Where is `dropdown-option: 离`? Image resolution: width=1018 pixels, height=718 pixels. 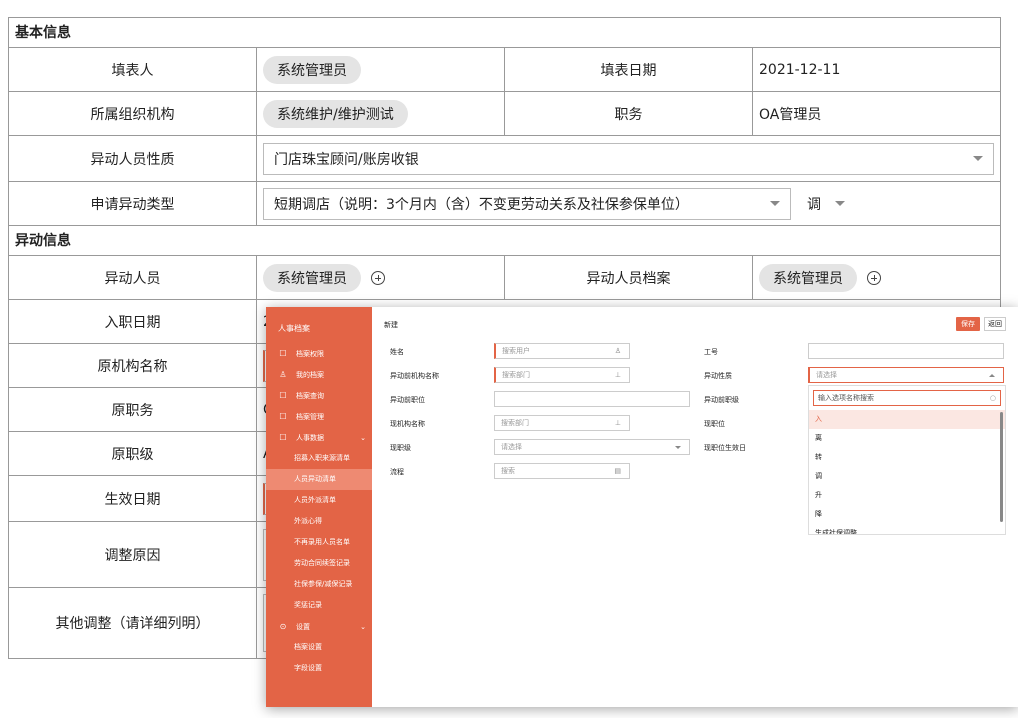 dropdown-option: 离 is located at coordinates (907, 438).